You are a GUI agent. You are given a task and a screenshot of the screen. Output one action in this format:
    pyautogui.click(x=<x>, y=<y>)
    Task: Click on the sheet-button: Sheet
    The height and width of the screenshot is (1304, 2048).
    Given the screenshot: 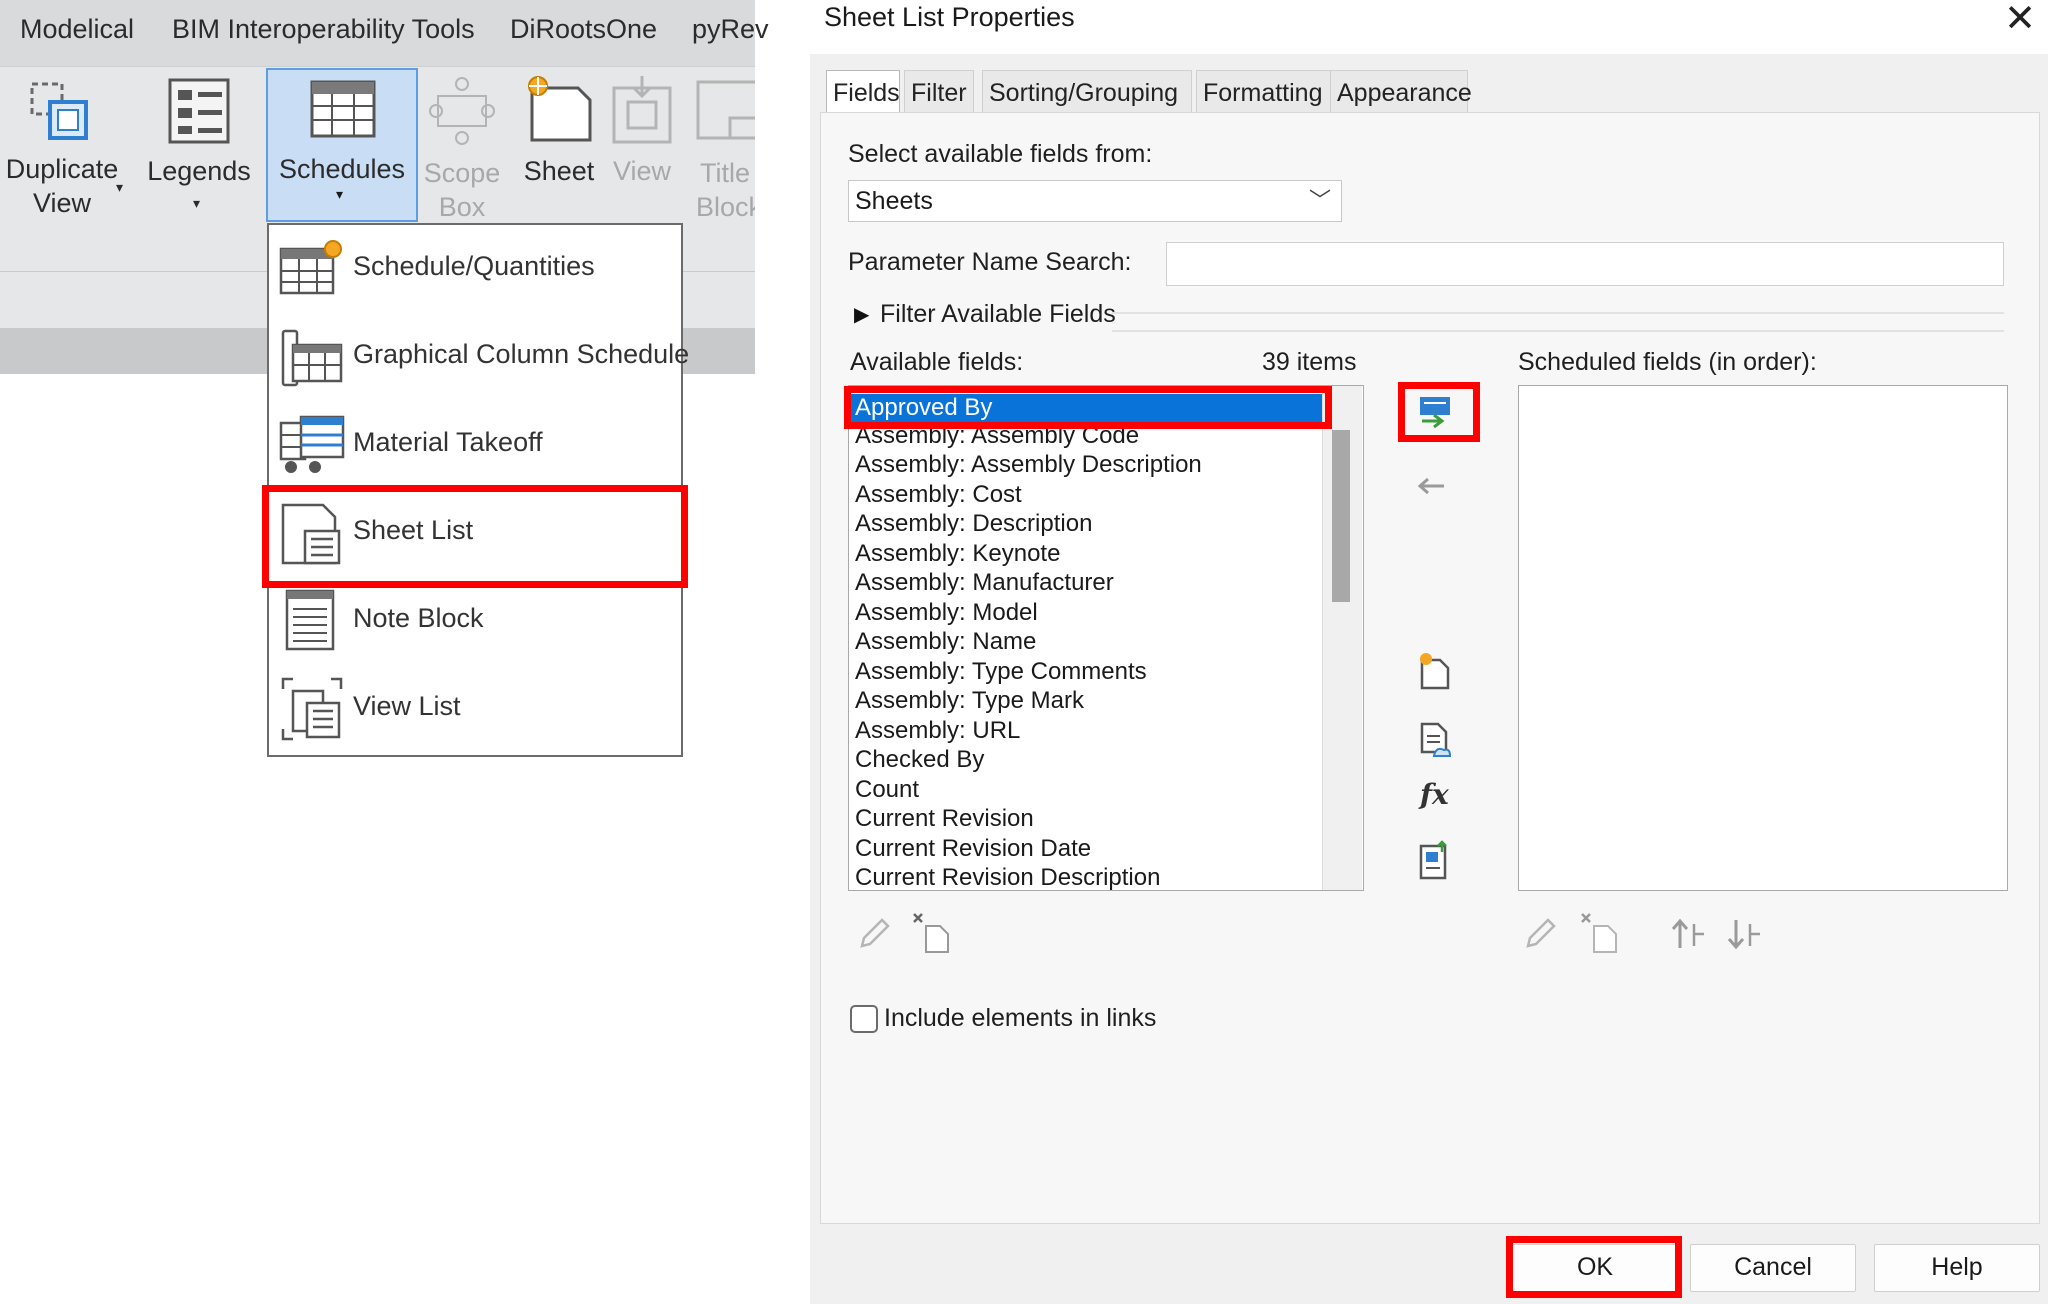 What is the action you would take?
    pyautogui.click(x=559, y=149)
    